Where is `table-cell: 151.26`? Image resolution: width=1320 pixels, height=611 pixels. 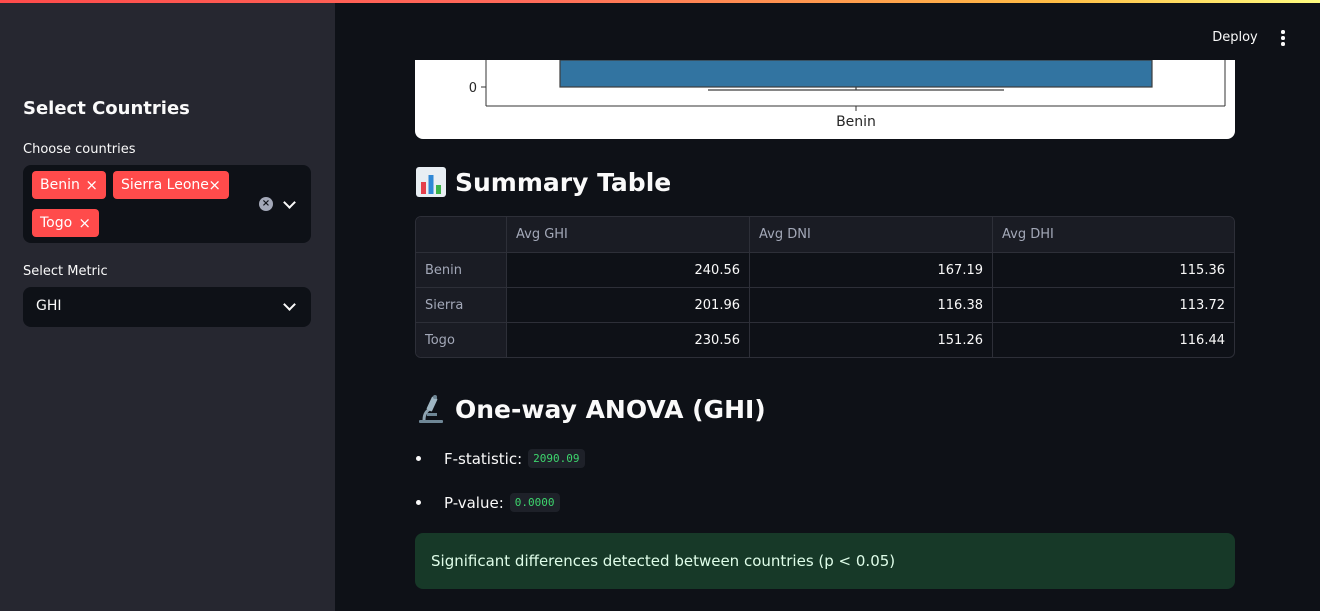
table-cell: 151.26 is located at coordinates (871, 340).